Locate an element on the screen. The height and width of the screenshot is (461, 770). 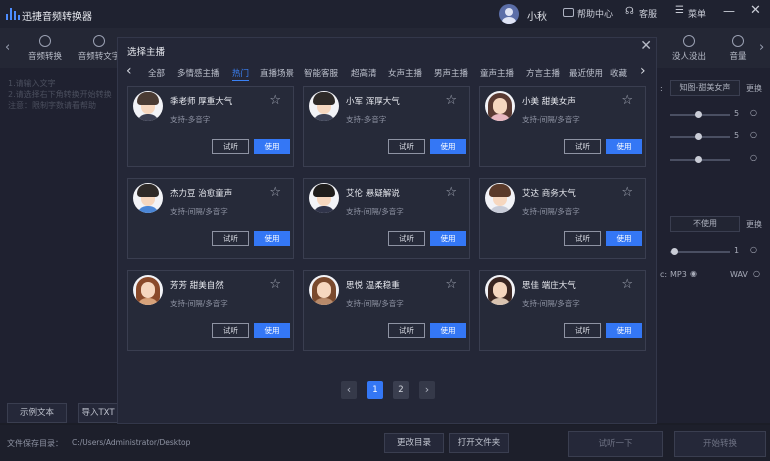
tab-hot: 热门 is located at coordinates (241, 74).